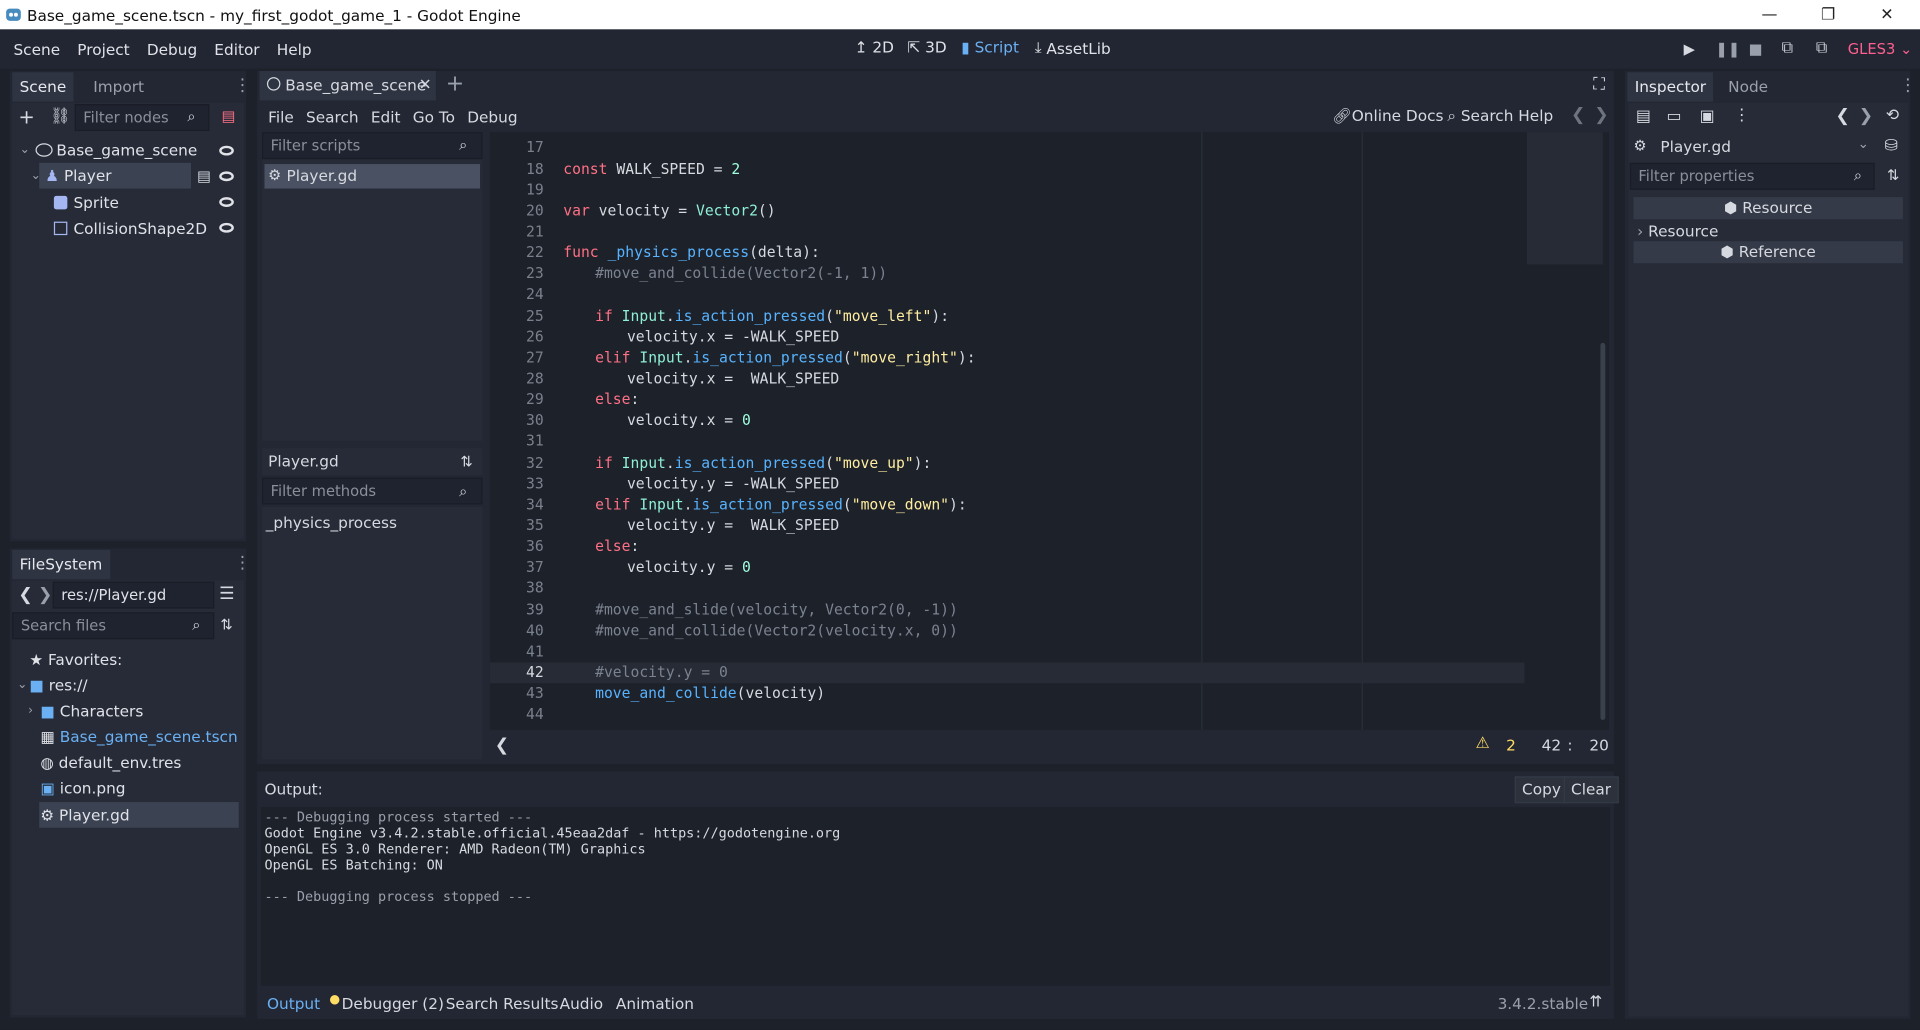 The image size is (1920, 1030). What do you see at coordinates (1541, 790) in the screenshot?
I see `copy-button: Copy` at bounding box center [1541, 790].